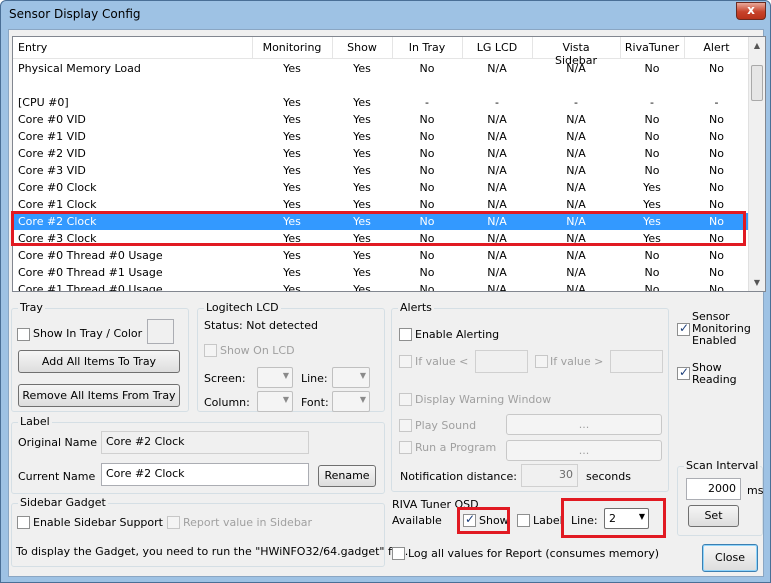 The width and height of the screenshot is (771, 583). Describe the element at coordinates (446, 425) in the screenshot. I see `play-sound-label: Play Sound` at that location.